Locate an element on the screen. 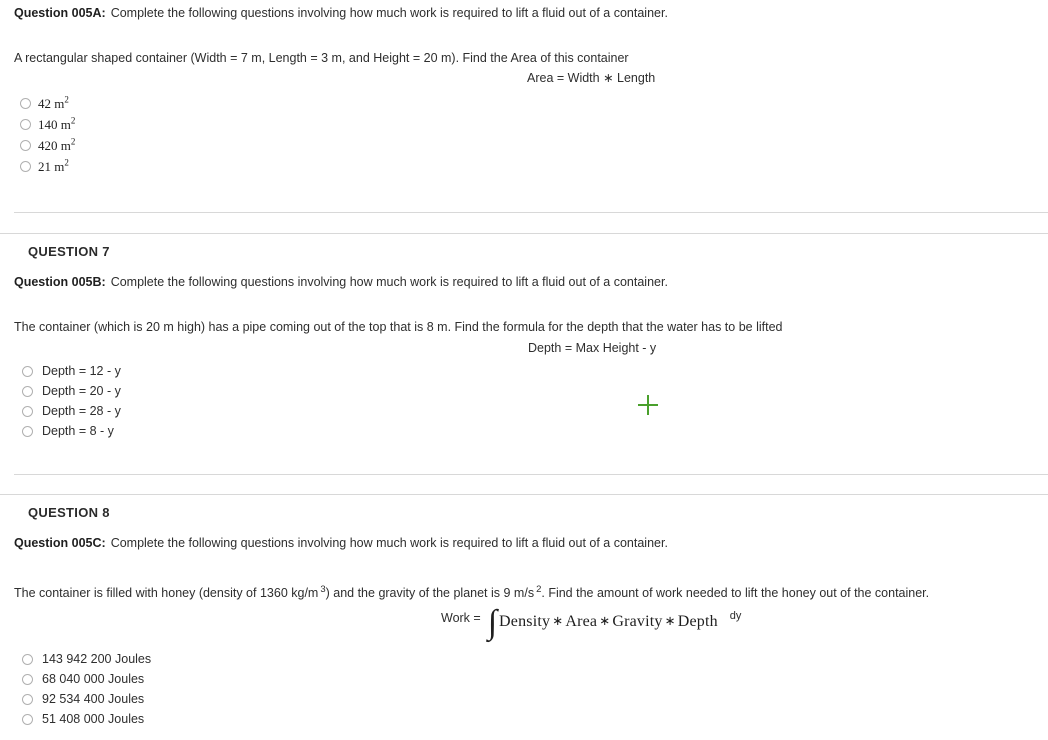  option-label: Depth = 8 - y is located at coordinates (78, 431).